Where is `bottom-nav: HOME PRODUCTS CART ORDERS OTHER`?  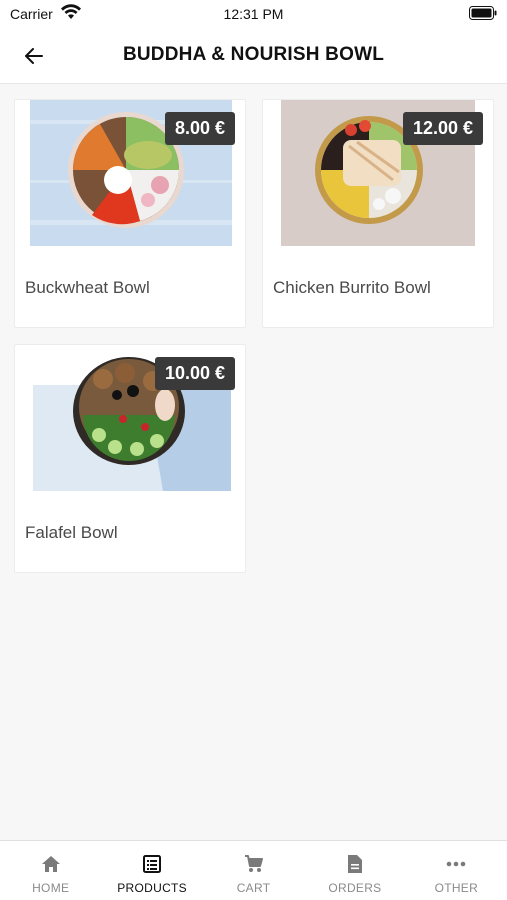 bottom-nav: HOME PRODUCTS CART ORDERS OTHER is located at coordinates (253, 870).